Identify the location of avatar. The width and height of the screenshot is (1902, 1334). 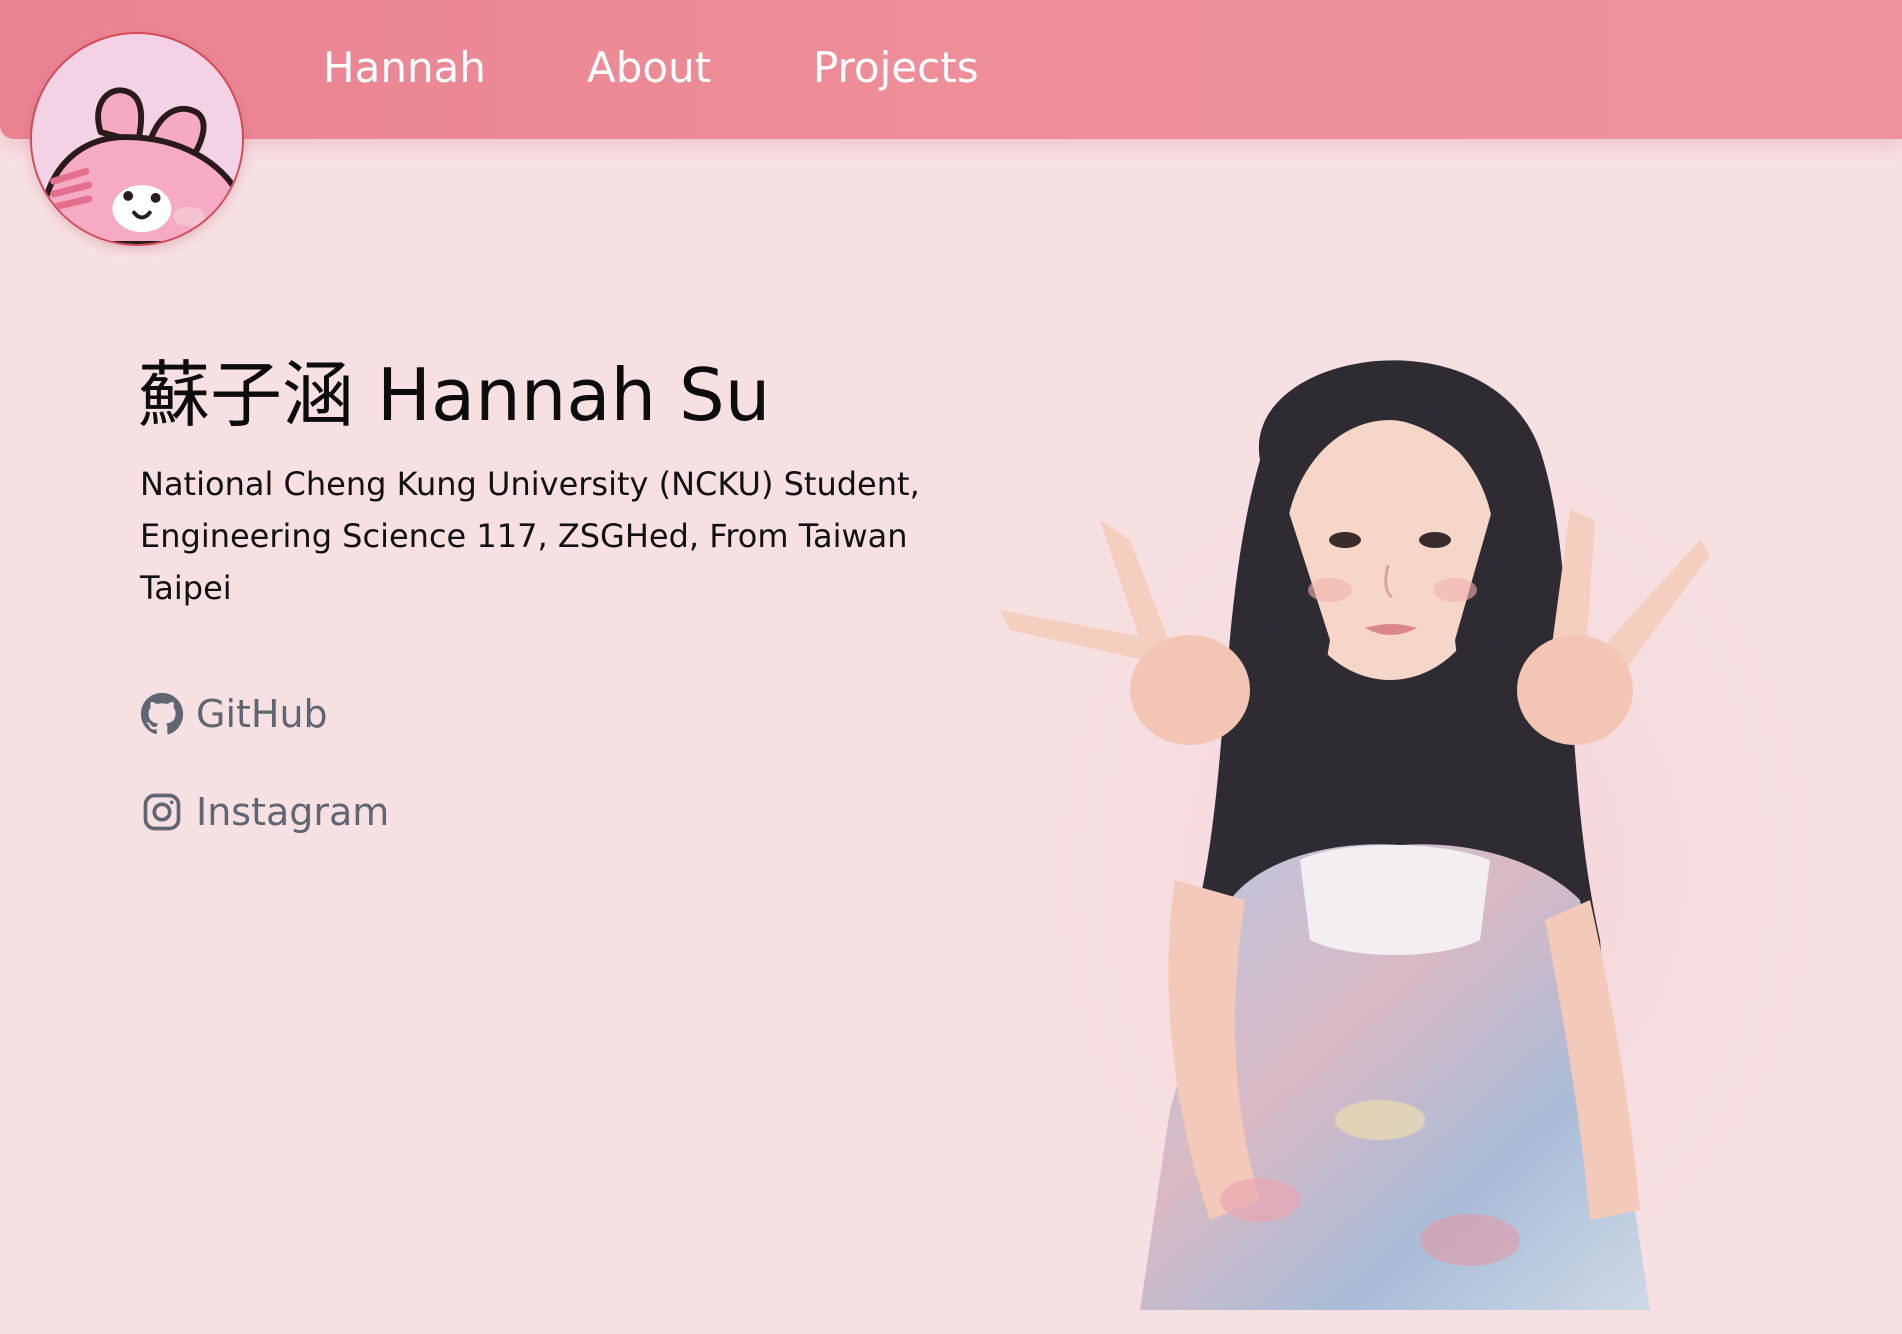
(137, 139).